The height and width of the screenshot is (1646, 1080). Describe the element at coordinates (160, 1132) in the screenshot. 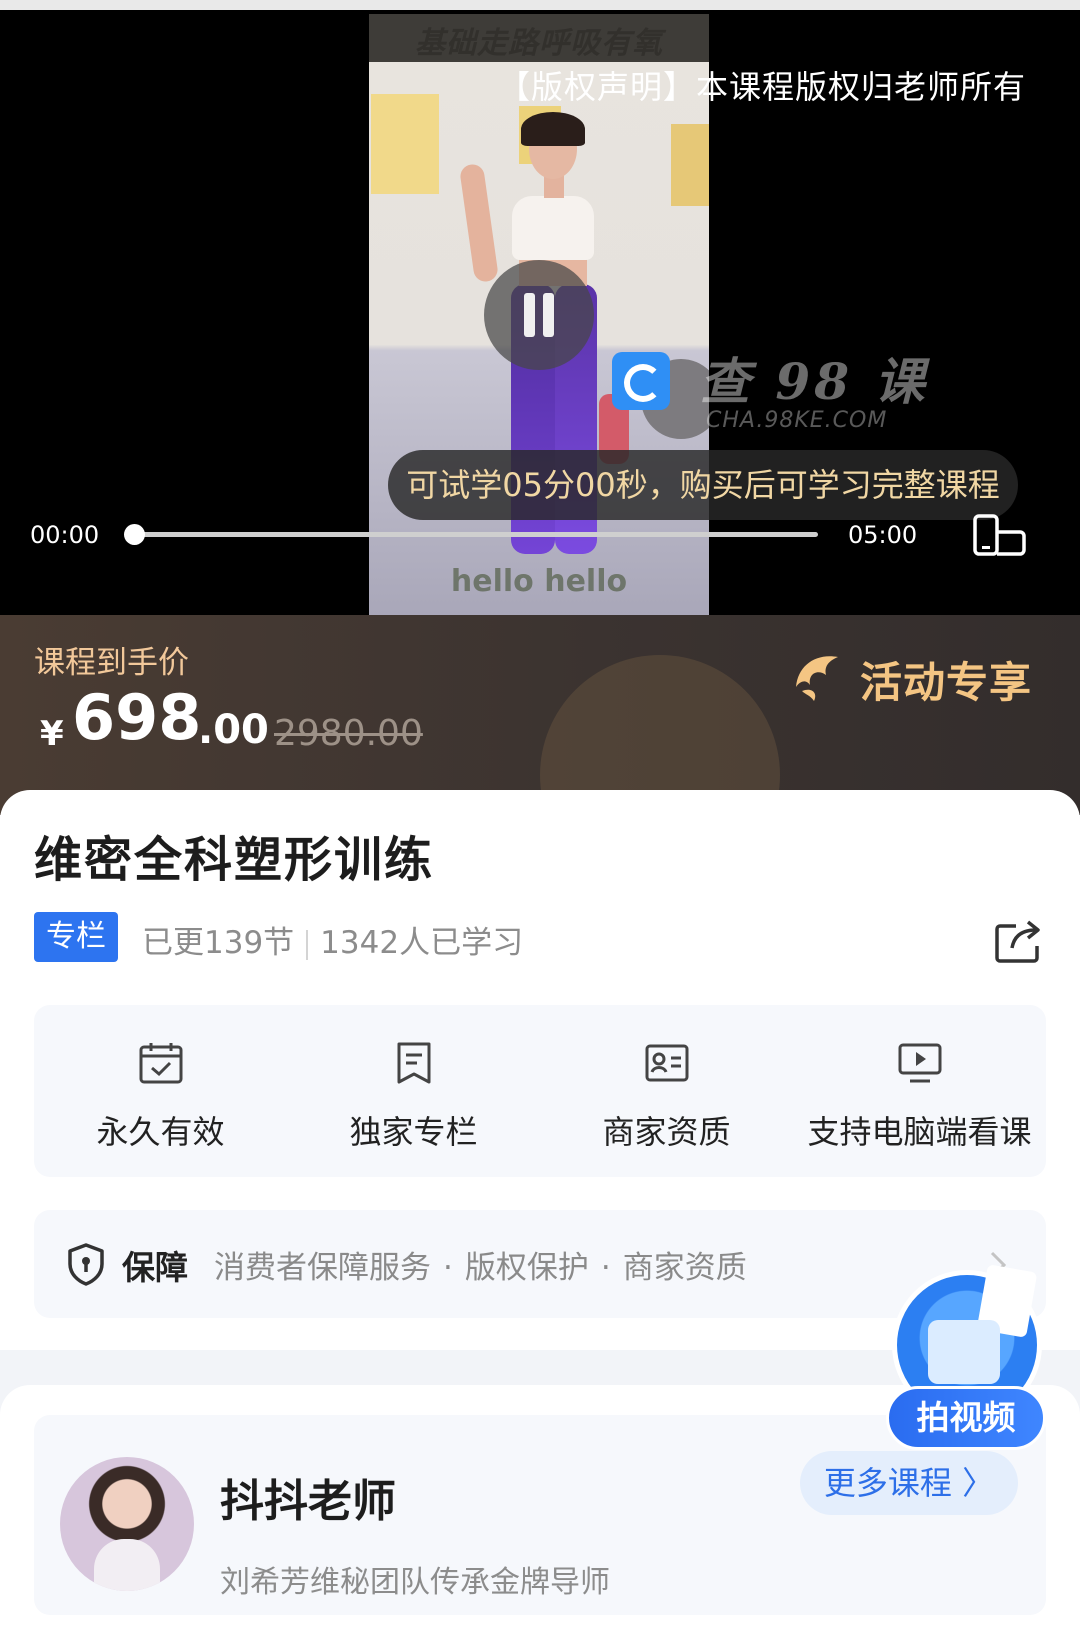

I see `feature-label: 永久有效` at that location.